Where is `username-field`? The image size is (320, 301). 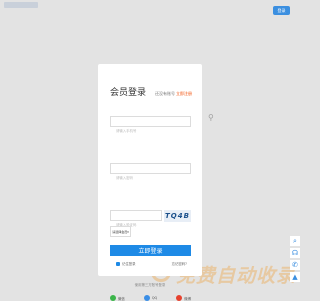 username-field is located at coordinates (150, 126).